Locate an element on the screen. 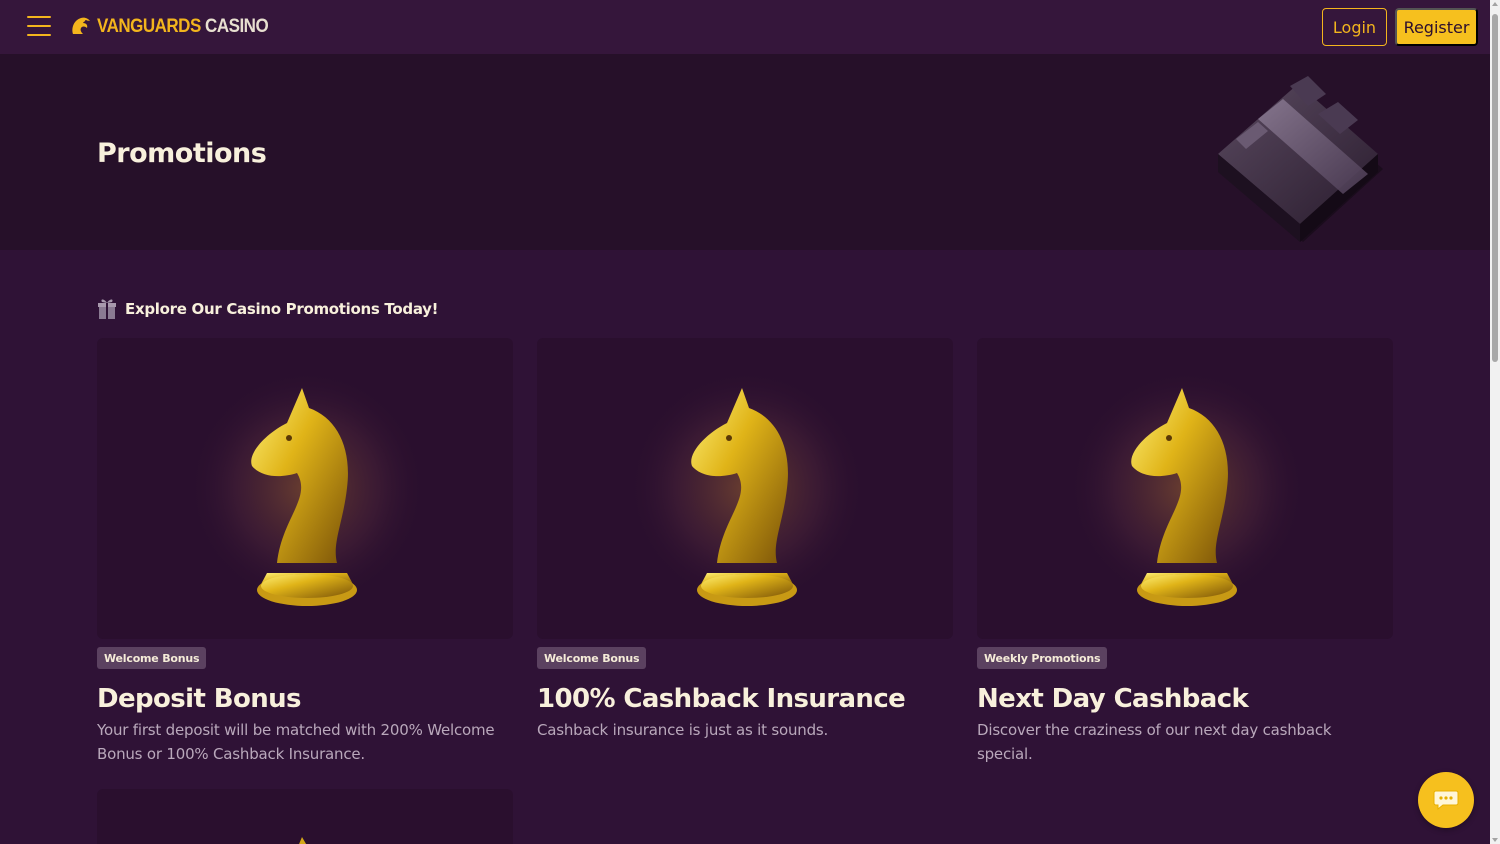 Image resolution: width=1500 pixels, height=844 pixels. promo-card-title: 100% Cashback Insurance is located at coordinates (721, 699).